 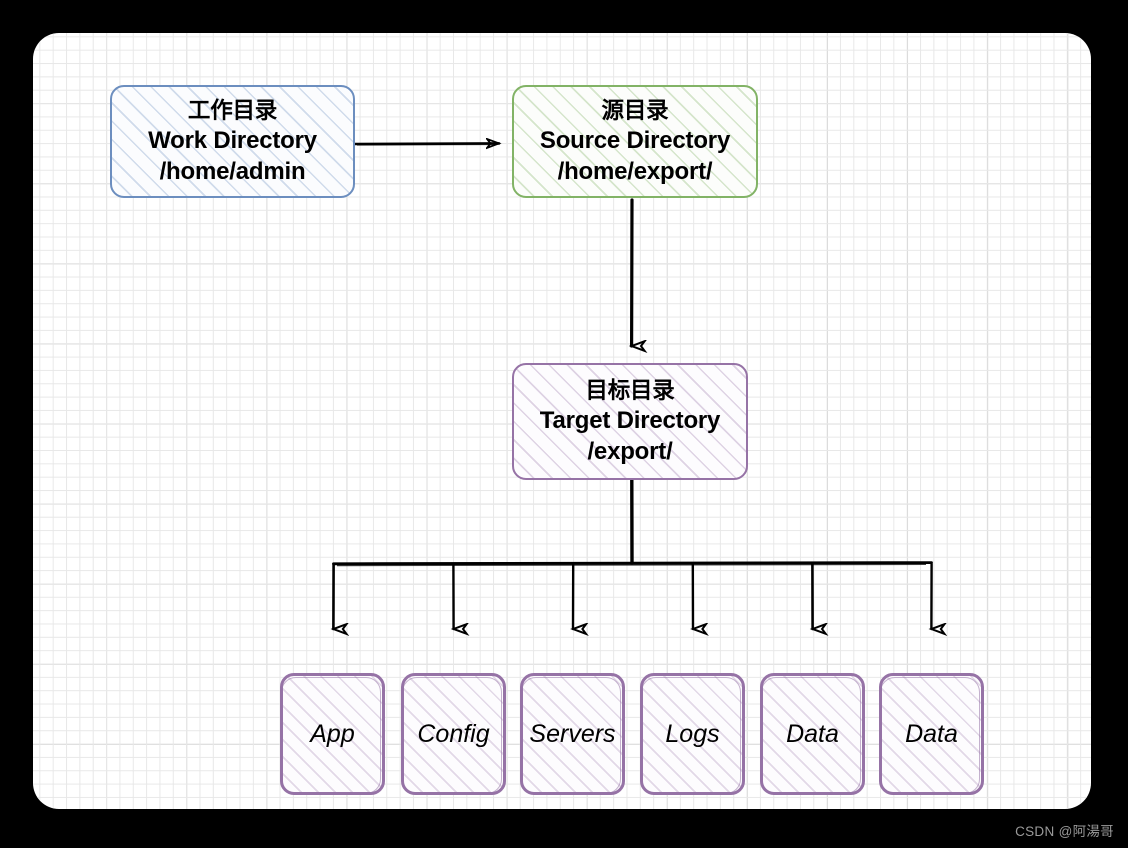 I want to click on node-work-directory-line-2: Work Directory, so click(x=232, y=140).